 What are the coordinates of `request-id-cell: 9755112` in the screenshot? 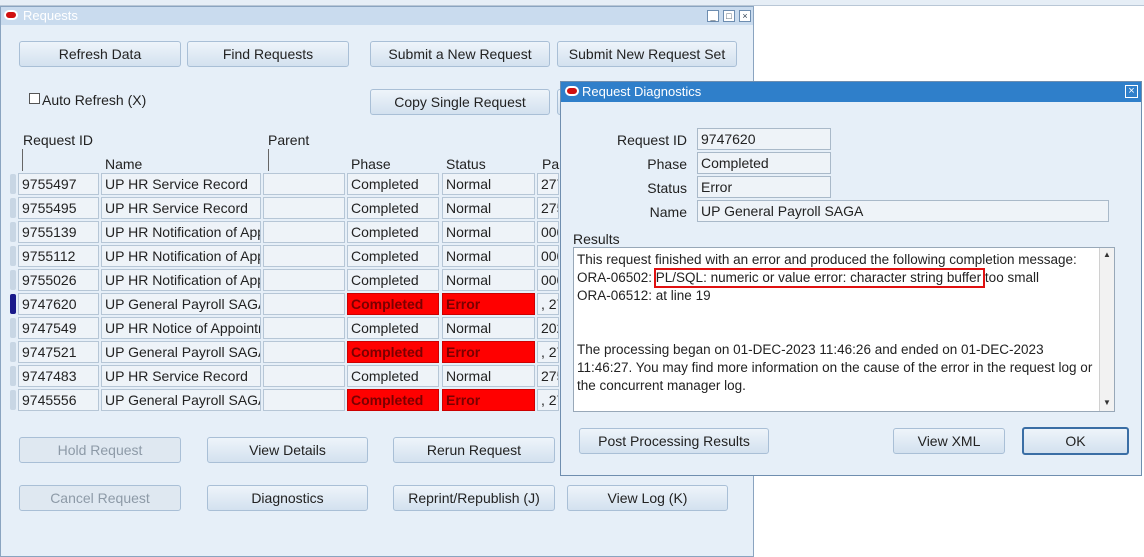 It's located at (58, 256).